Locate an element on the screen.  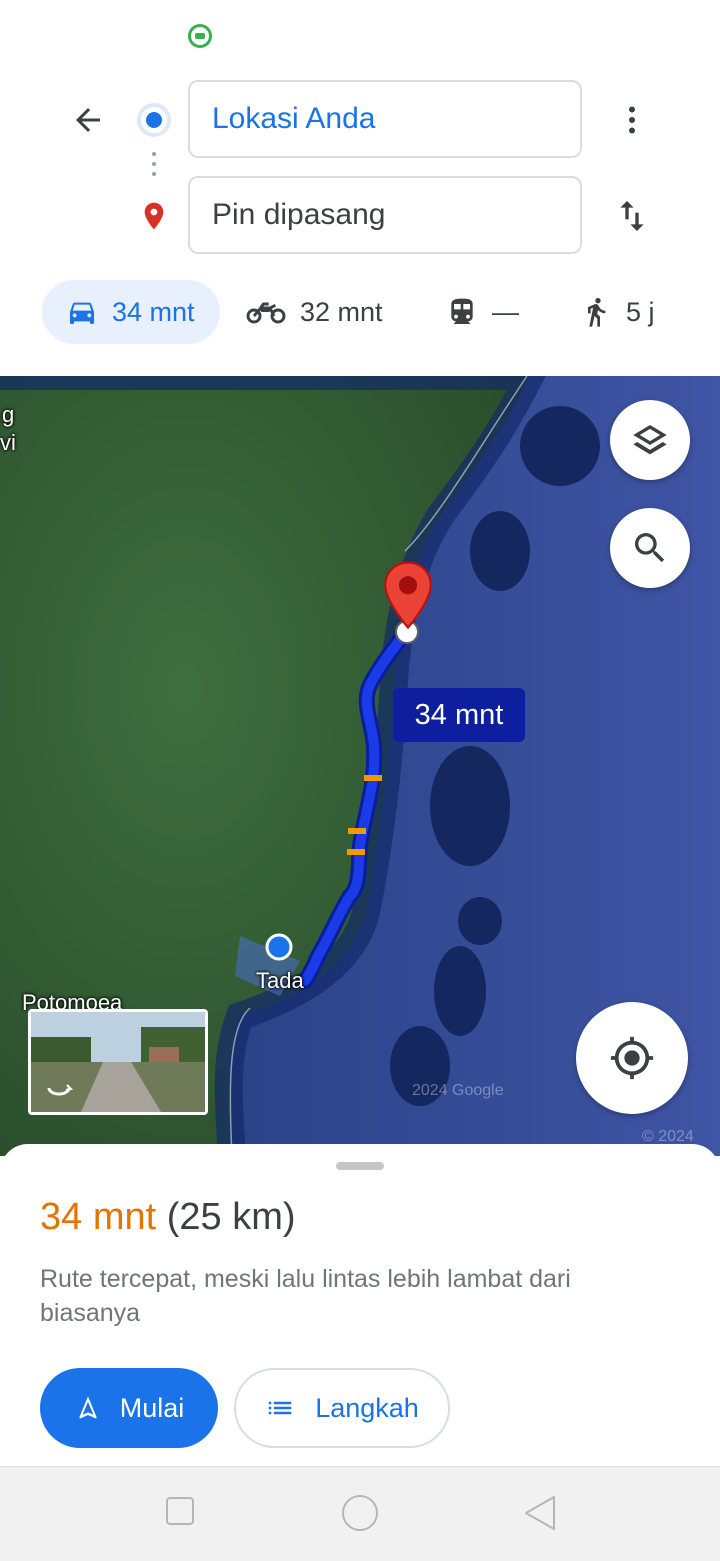
map-watermark: 2024 Google is located at coordinates (458, 1090).